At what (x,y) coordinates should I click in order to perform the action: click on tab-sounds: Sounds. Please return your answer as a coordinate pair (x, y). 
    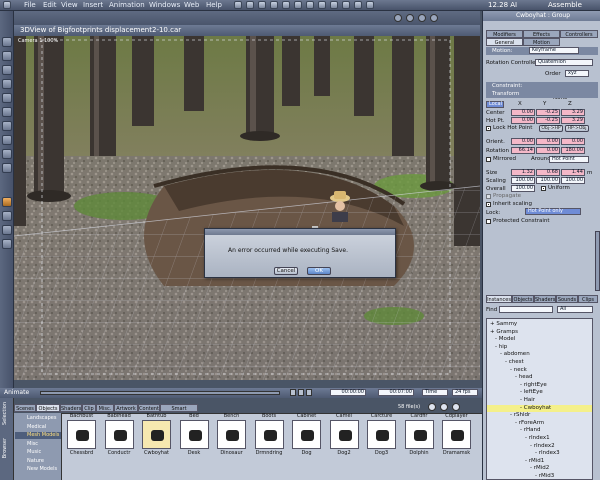
    Looking at the image, I should click on (567, 299).